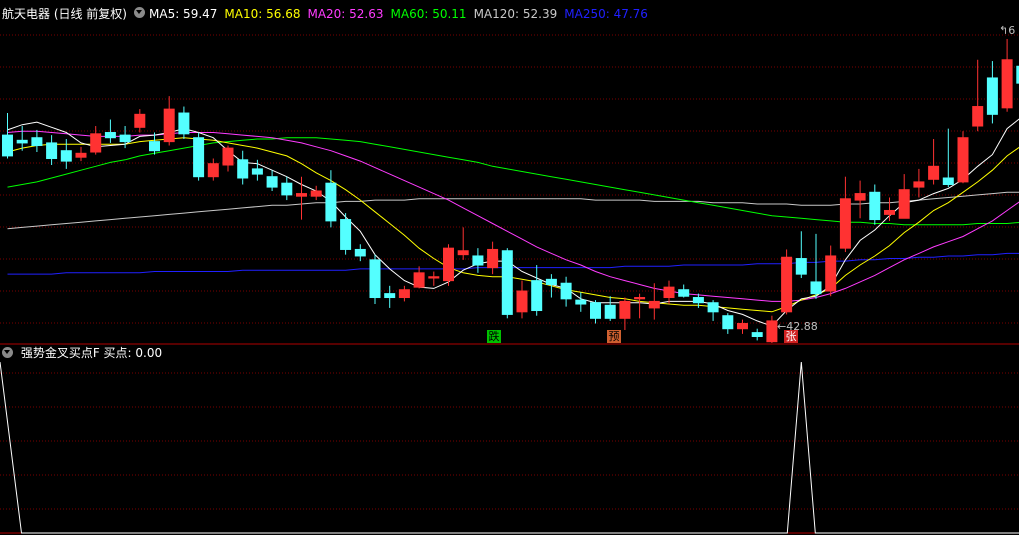  What do you see at coordinates (183, 14) in the screenshot?
I see `ma5-value: MA5: 59.47` at bounding box center [183, 14].